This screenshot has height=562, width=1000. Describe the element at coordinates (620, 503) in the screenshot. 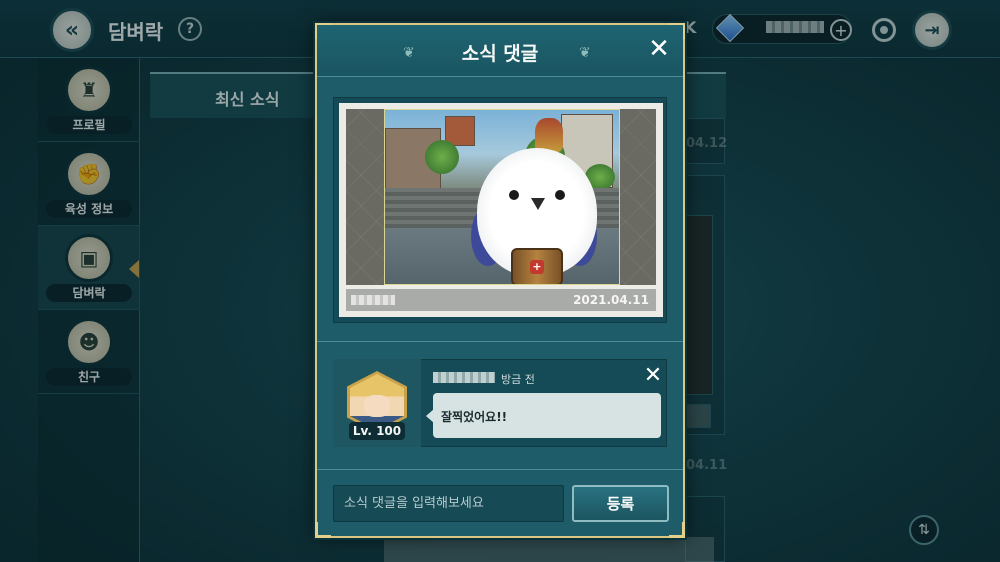

I see `submit-button: 등록` at that location.